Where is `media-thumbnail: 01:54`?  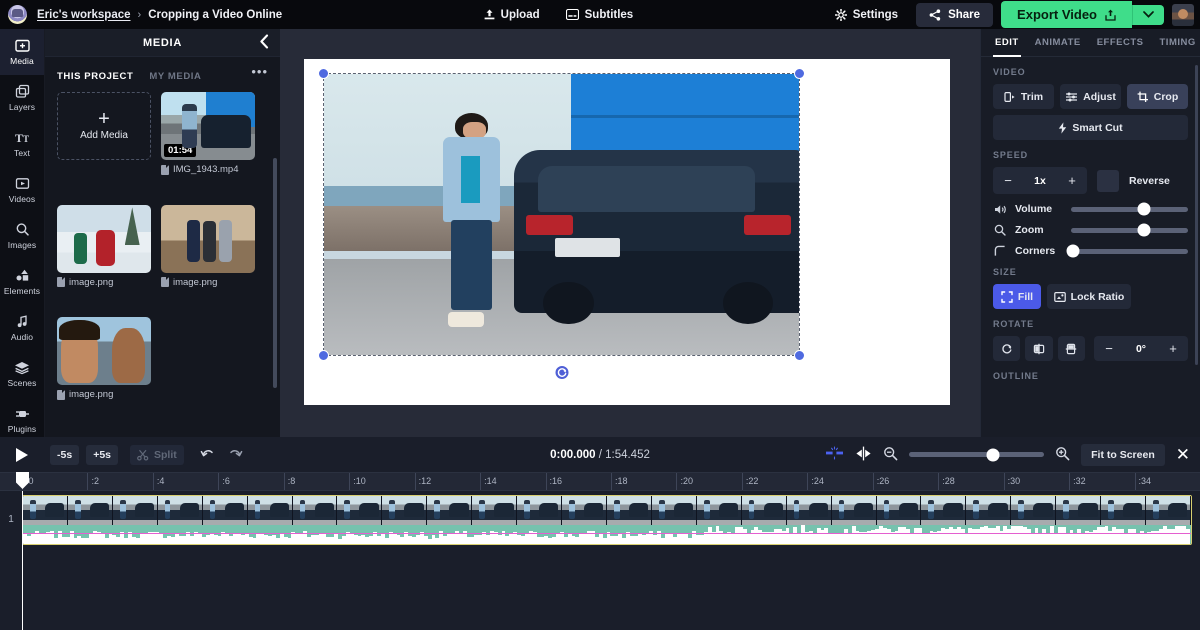 media-thumbnail: 01:54 is located at coordinates (208, 126).